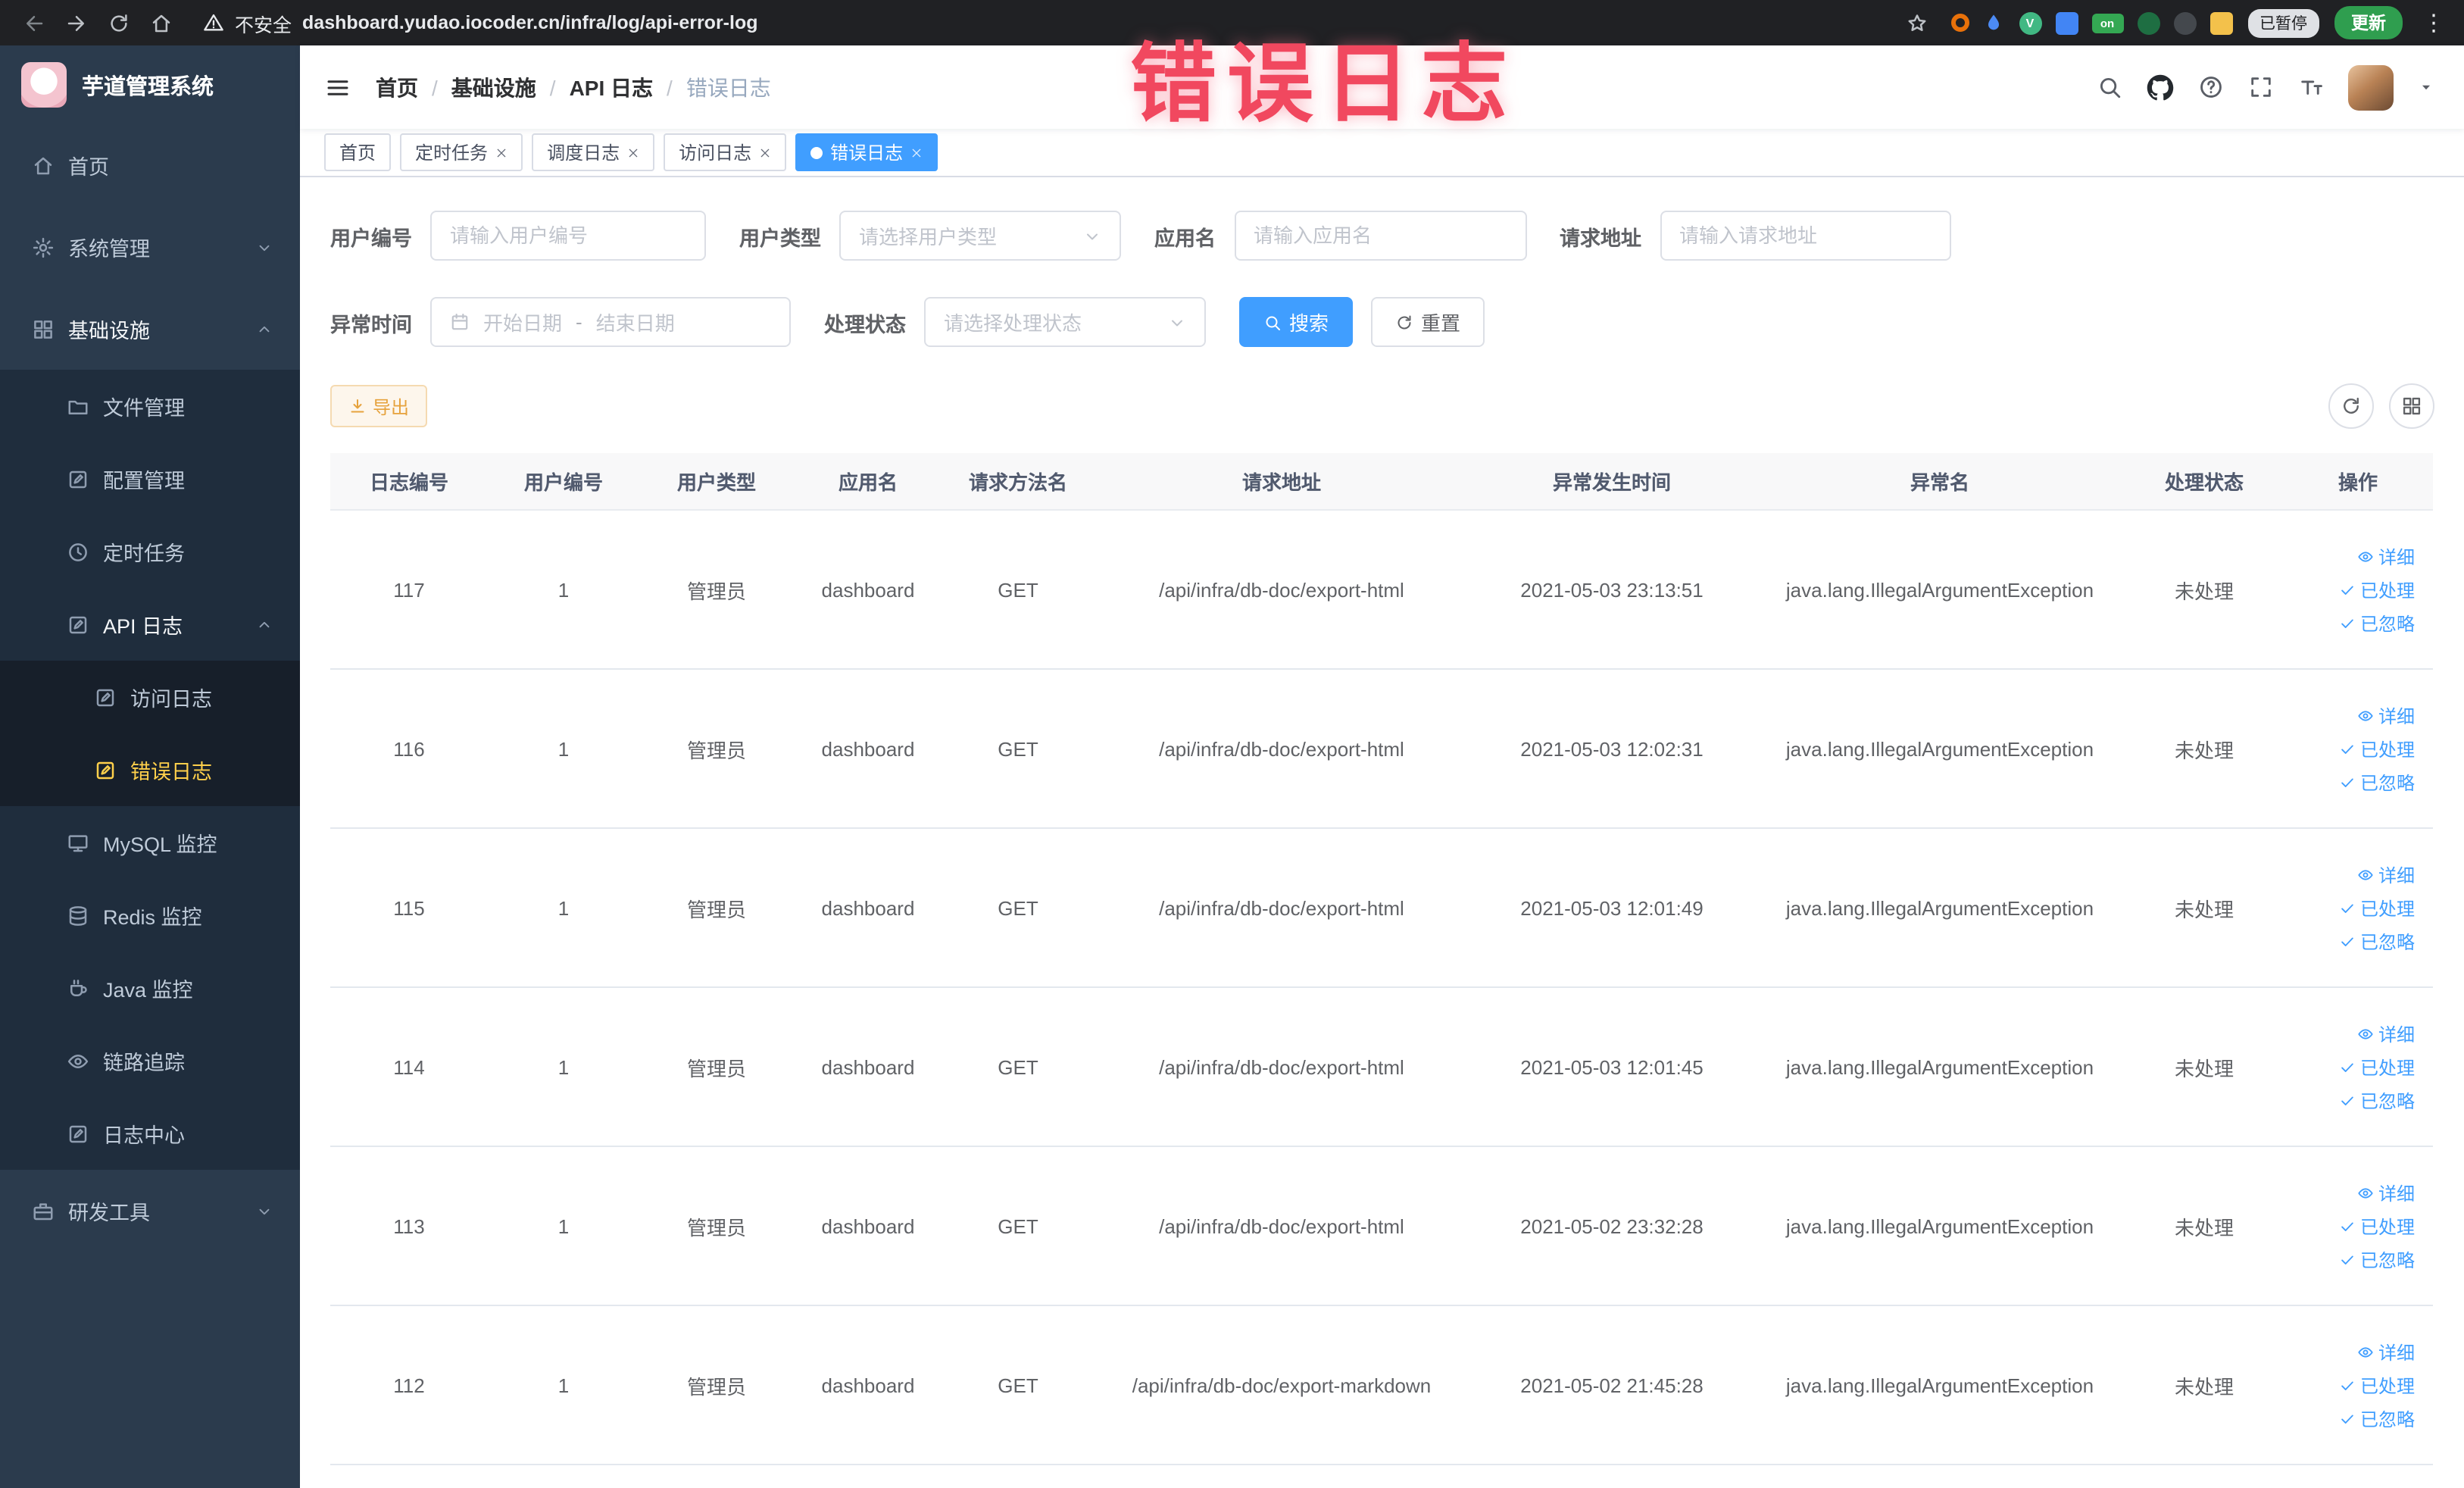  Describe the element at coordinates (1993, 22) in the screenshot. I see `water-drop-extension-icon` at that location.